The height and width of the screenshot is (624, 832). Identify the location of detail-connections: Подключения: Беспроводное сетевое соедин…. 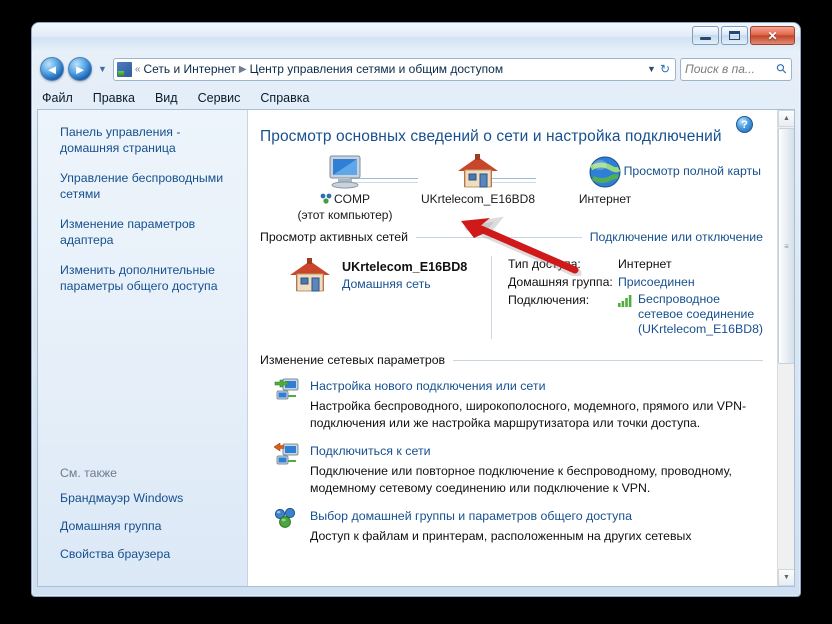
(635, 314).